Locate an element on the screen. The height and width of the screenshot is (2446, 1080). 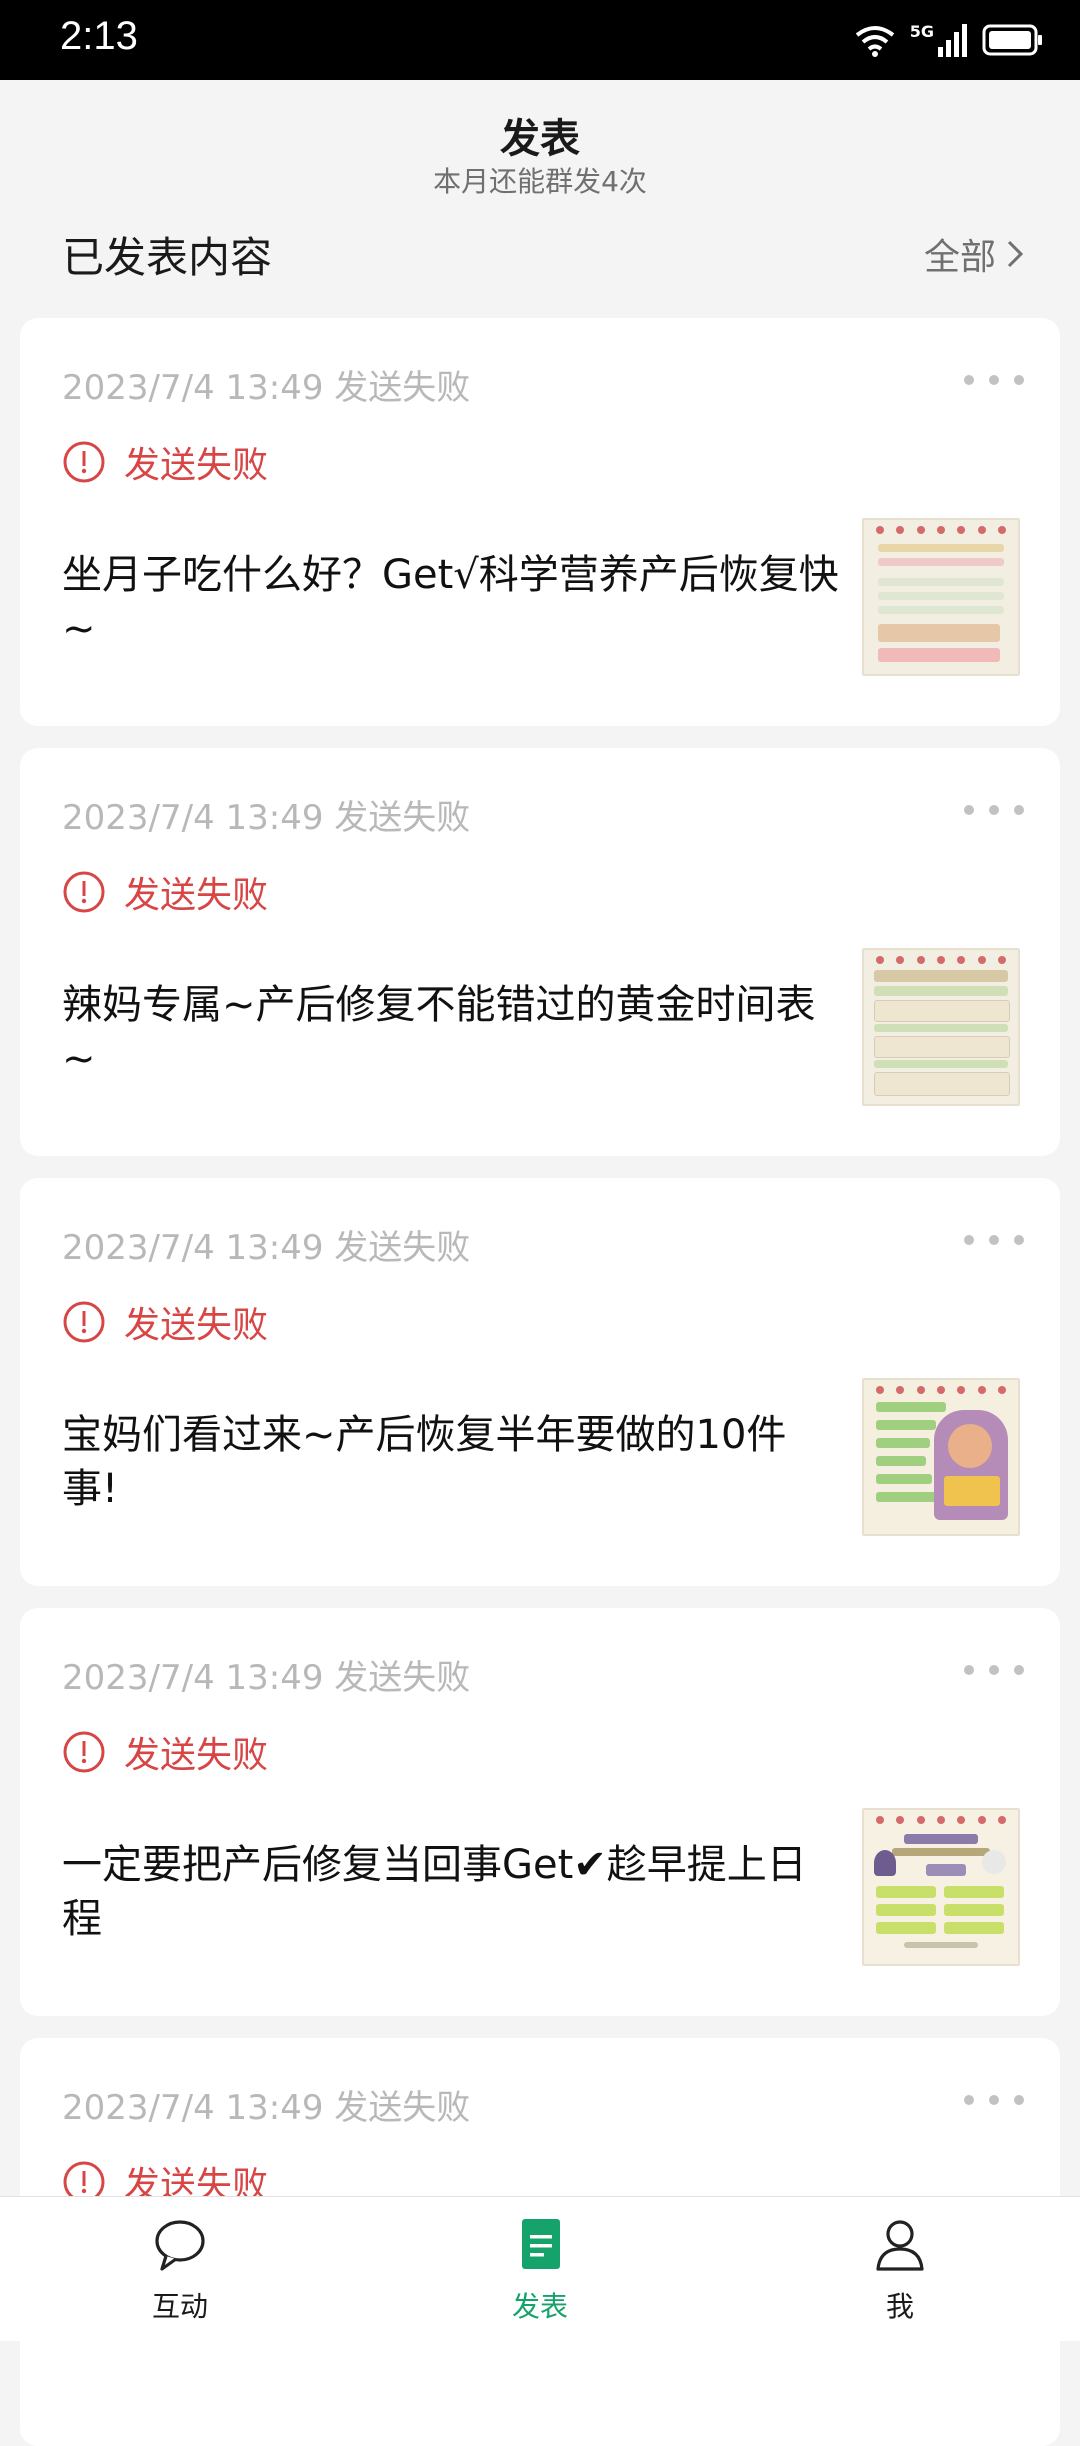
section-label: 已发表内容 is located at coordinates (167, 257).